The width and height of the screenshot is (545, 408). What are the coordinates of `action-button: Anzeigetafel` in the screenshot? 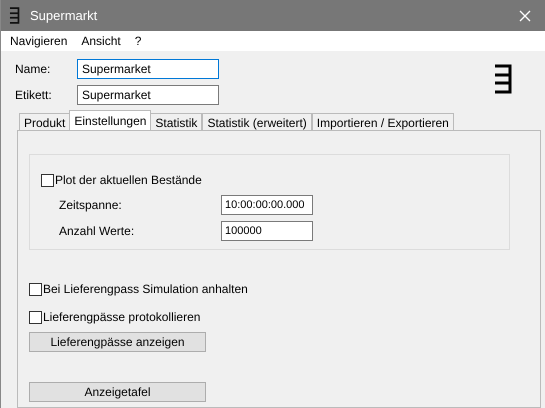 It's located at (117, 392).